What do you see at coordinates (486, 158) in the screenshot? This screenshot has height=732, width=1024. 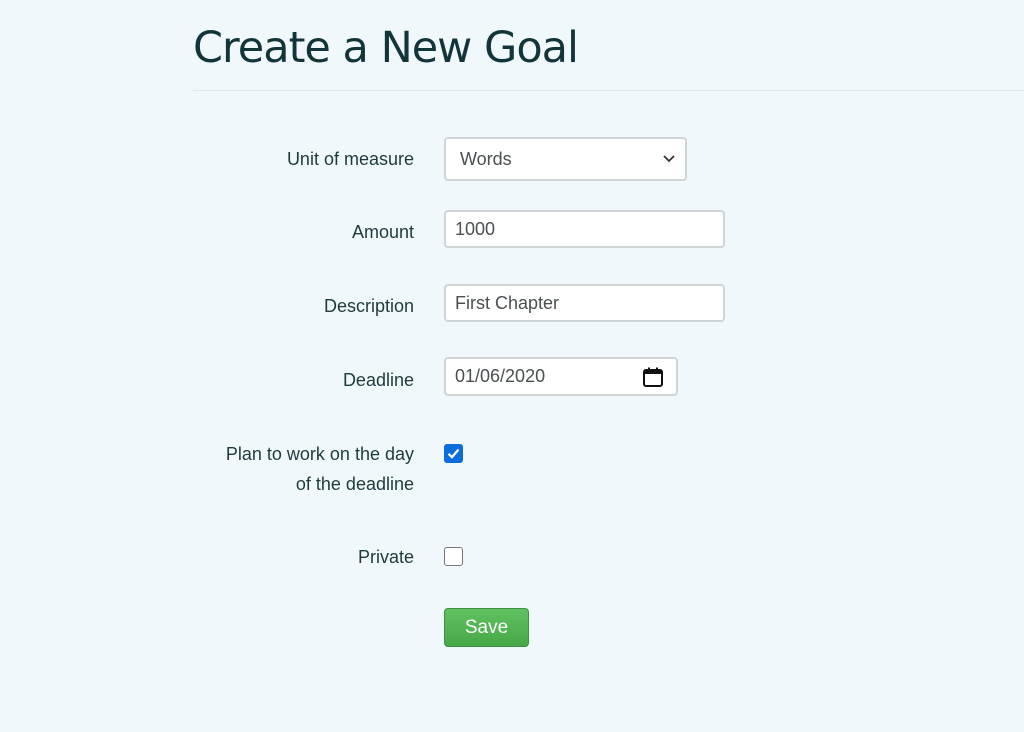 I see `unit-of-measure-value: Words` at bounding box center [486, 158].